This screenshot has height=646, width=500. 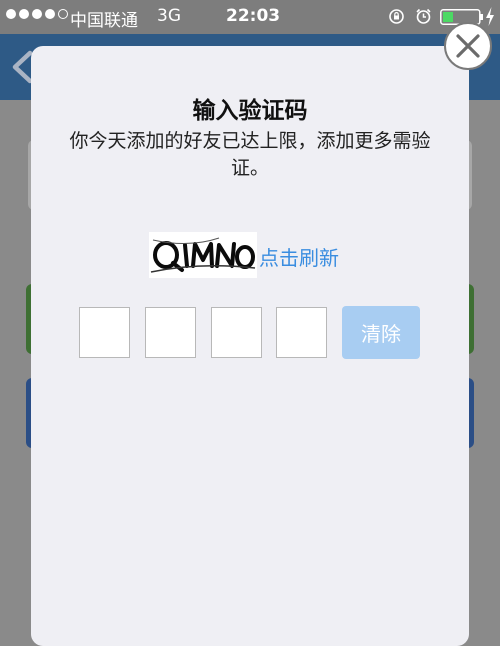 I want to click on close-icon, so click(x=468, y=46).